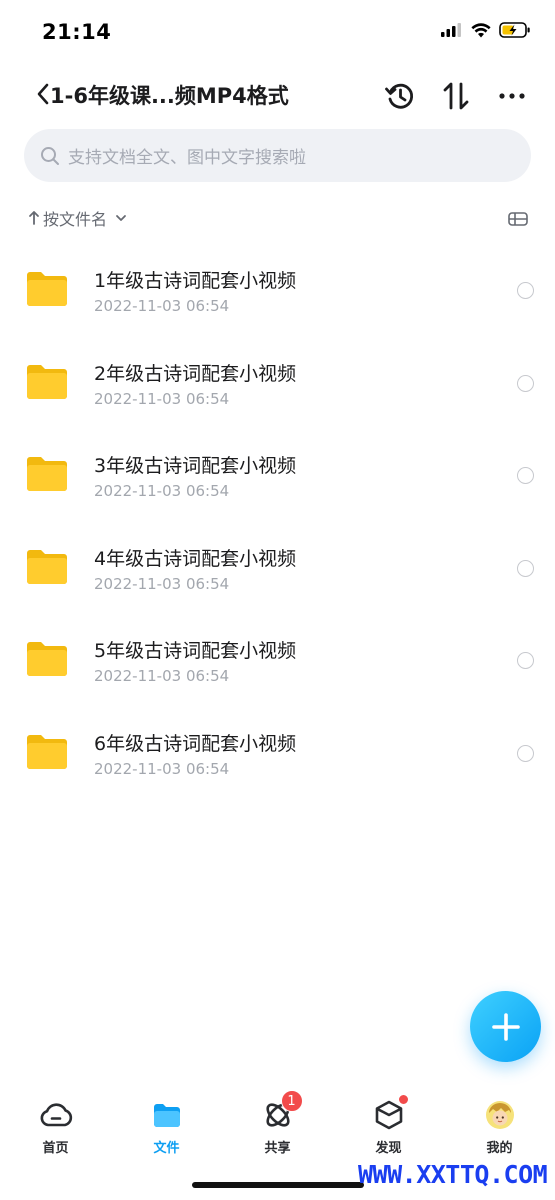  I want to click on chevron-down-icon, so click(121, 218).